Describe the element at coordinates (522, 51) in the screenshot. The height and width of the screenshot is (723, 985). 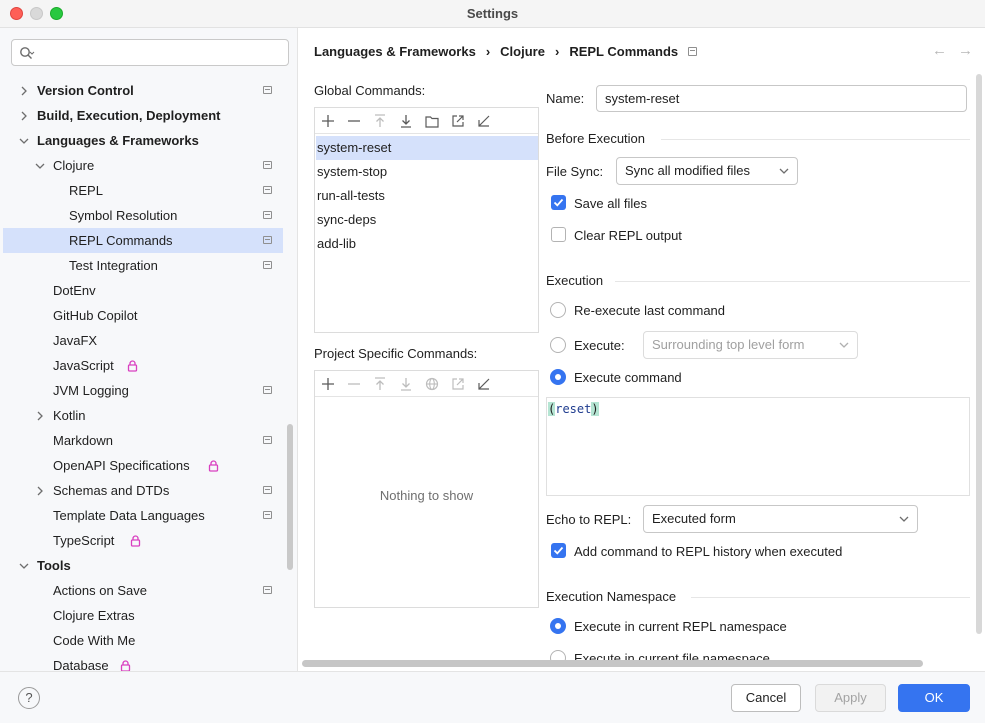
I see `breadcrumb-clojure: Clojure` at that location.